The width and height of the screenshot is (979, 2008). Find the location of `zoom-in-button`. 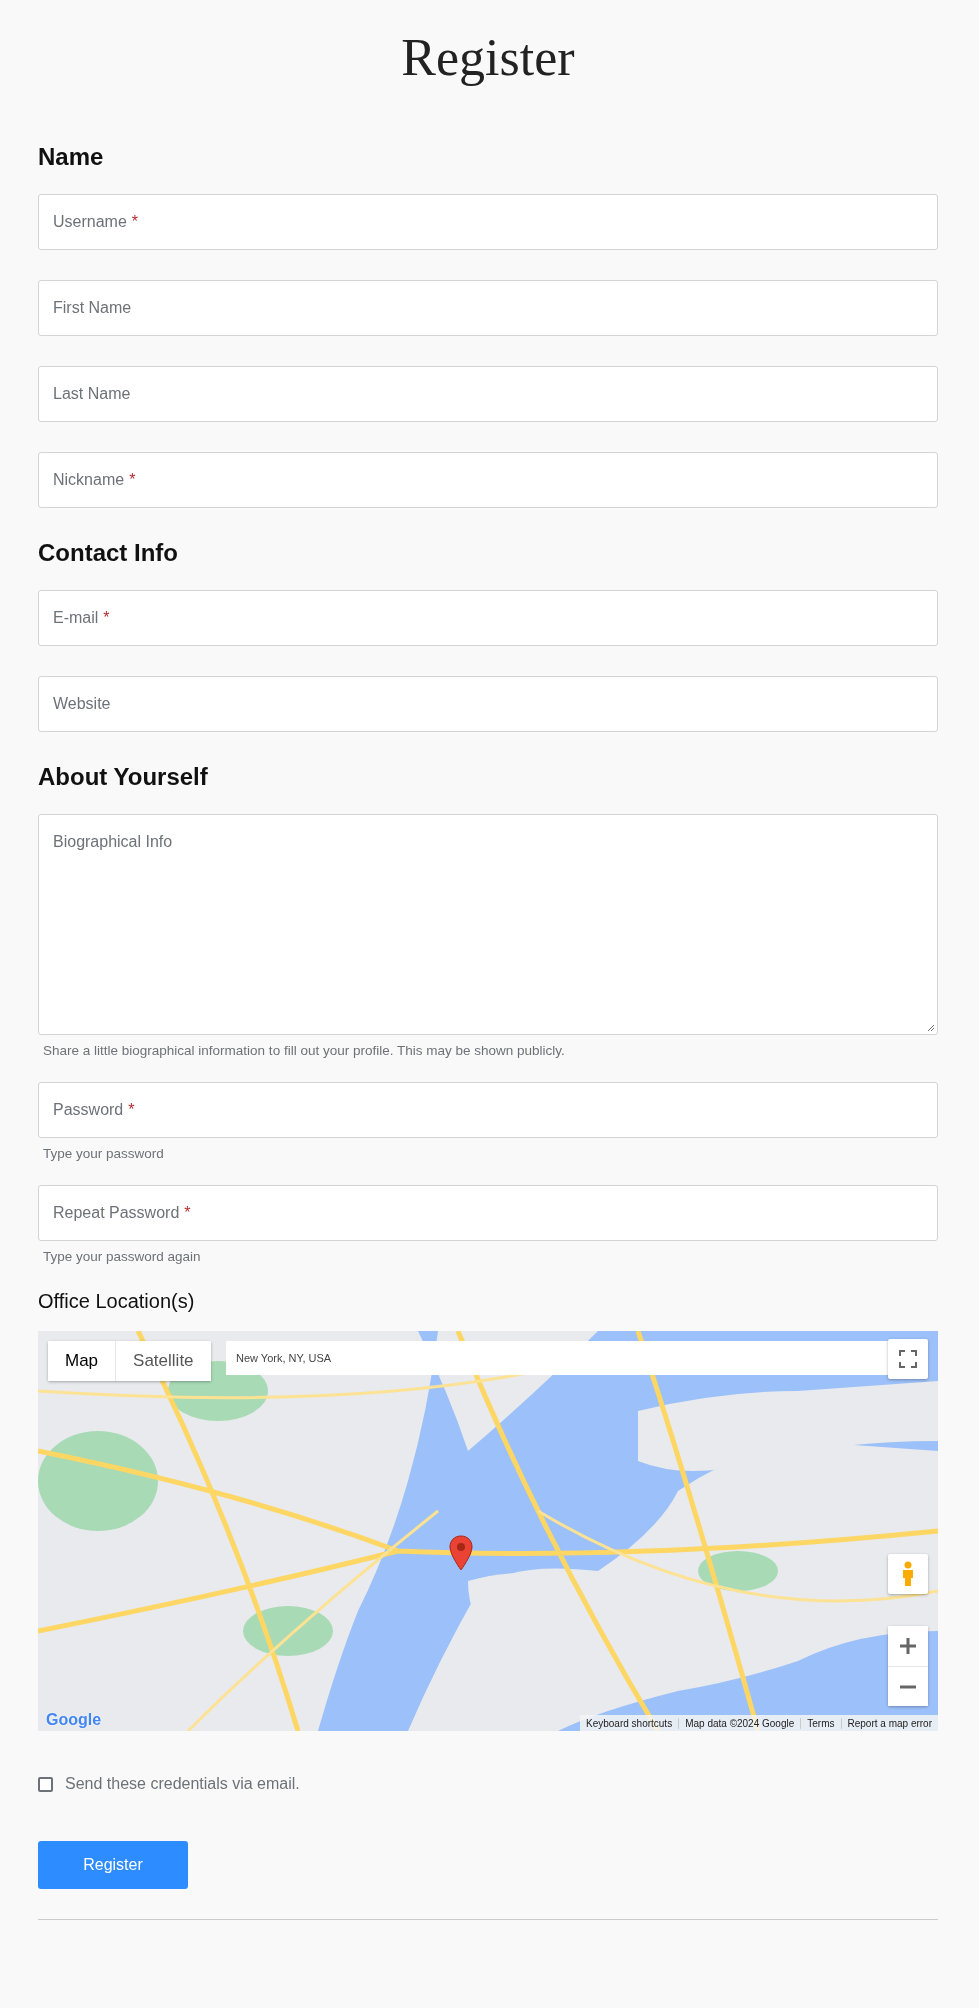

zoom-in-button is located at coordinates (908, 1646).